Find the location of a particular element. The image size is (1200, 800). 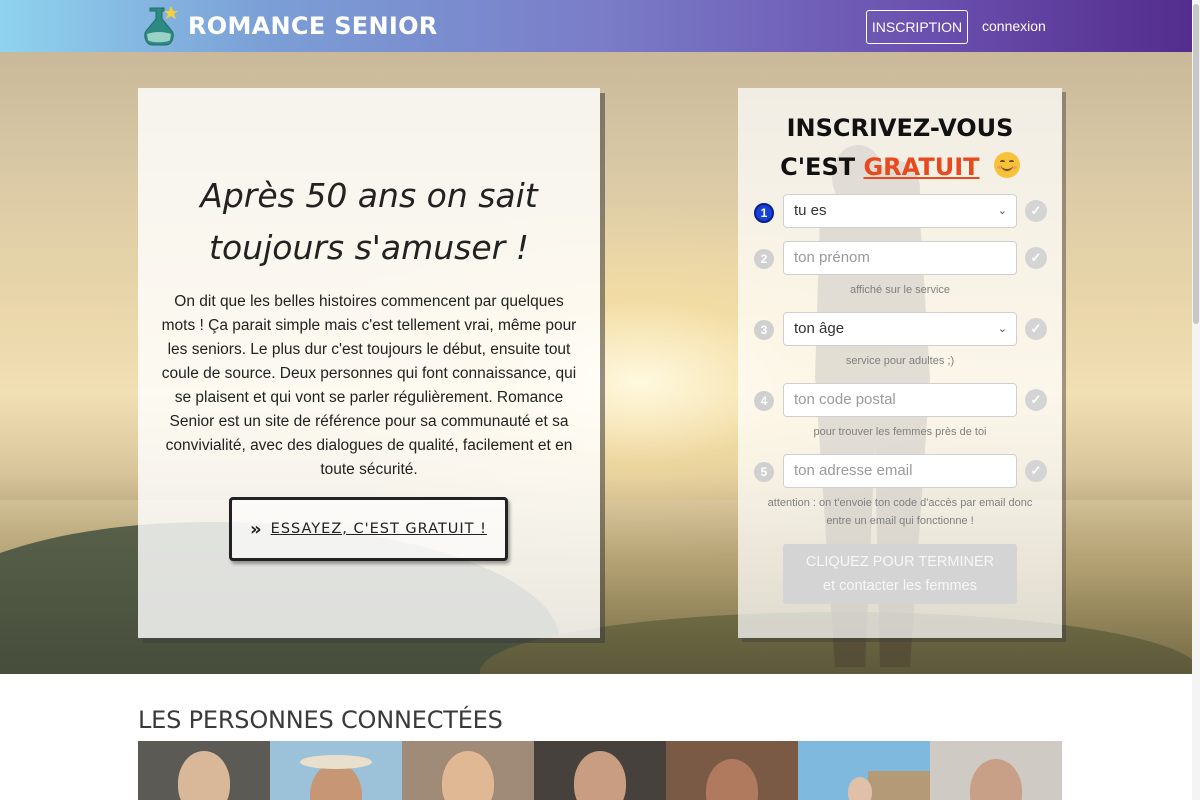

connected-profiles is located at coordinates (600, 770).